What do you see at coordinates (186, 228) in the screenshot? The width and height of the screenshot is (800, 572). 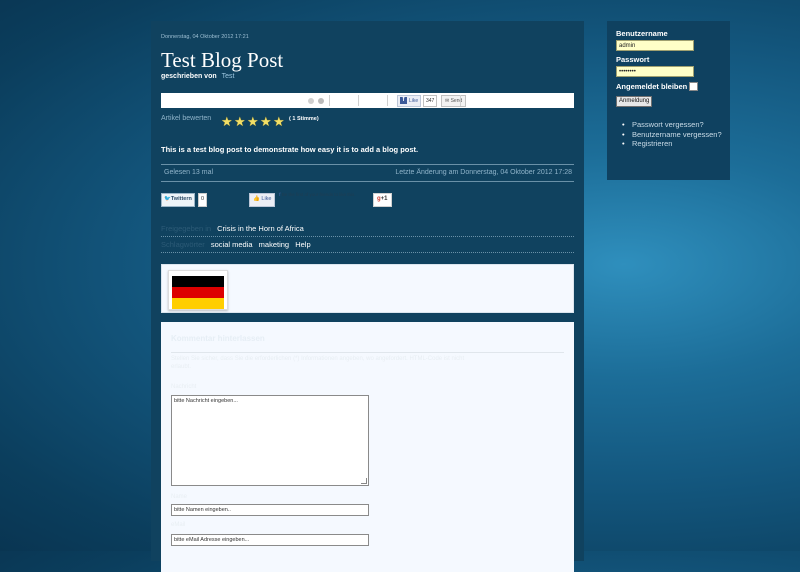 I see `category-label: Freigegeben in` at bounding box center [186, 228].